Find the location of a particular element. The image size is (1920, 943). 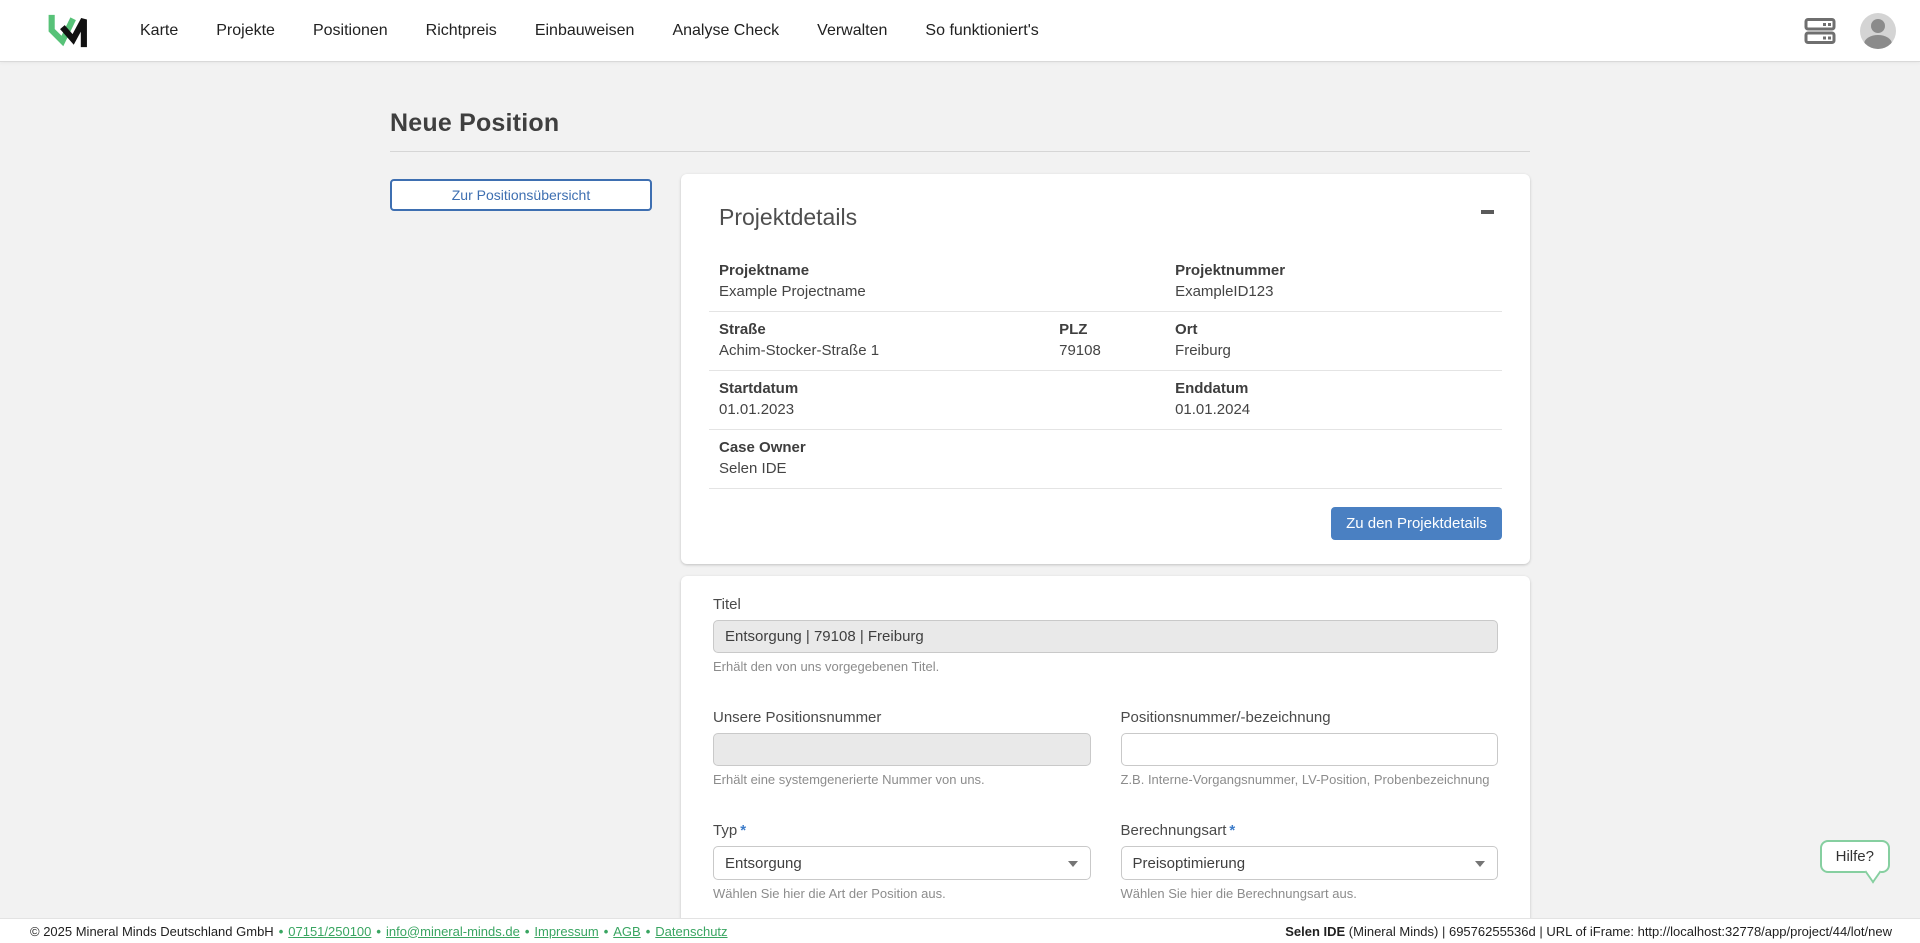

collapse-icon is located at coordinates (1487, 212).